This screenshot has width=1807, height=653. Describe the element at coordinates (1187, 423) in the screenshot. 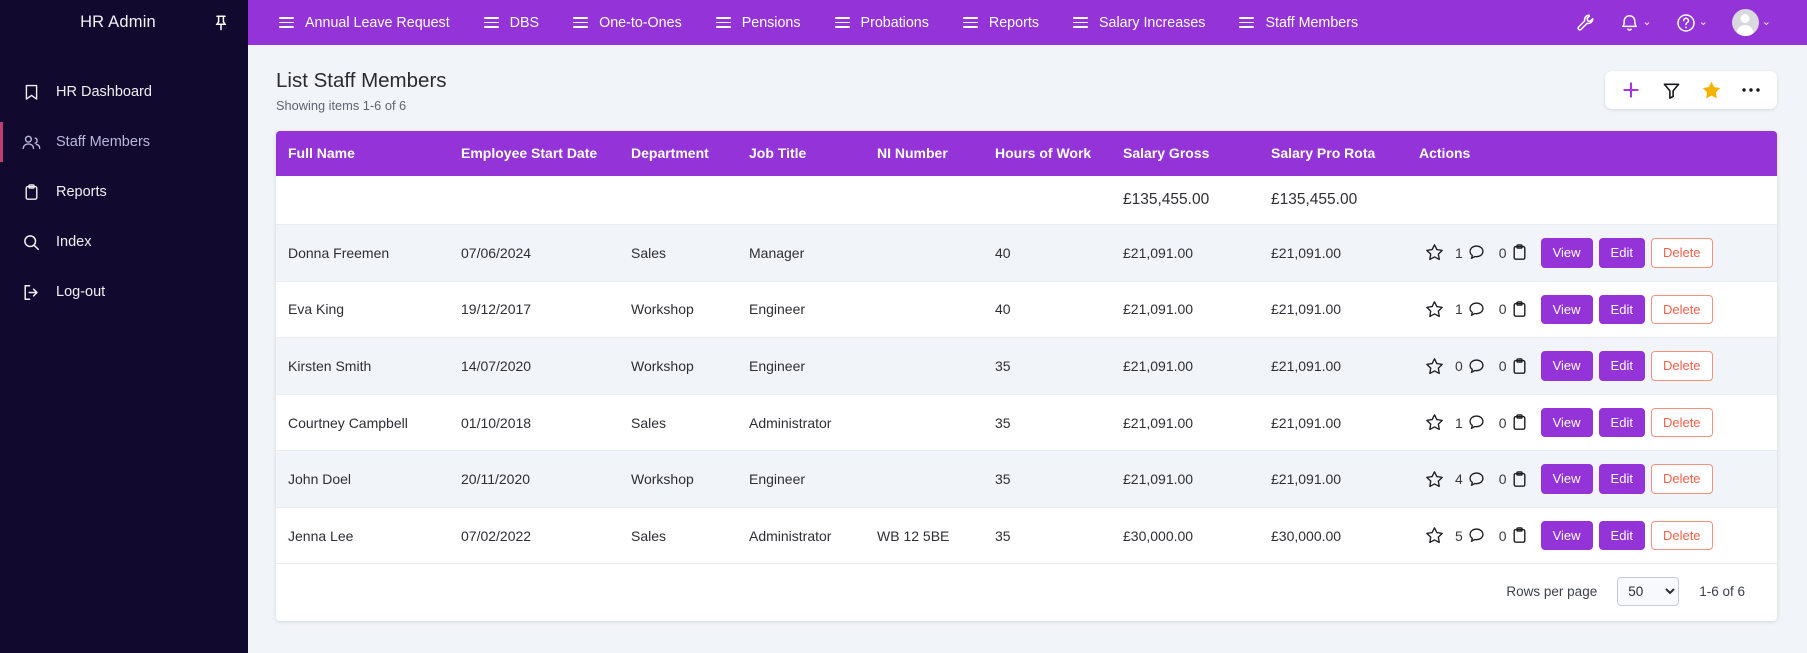

I see `cell-salary-gross: £21,091.00` at that location.